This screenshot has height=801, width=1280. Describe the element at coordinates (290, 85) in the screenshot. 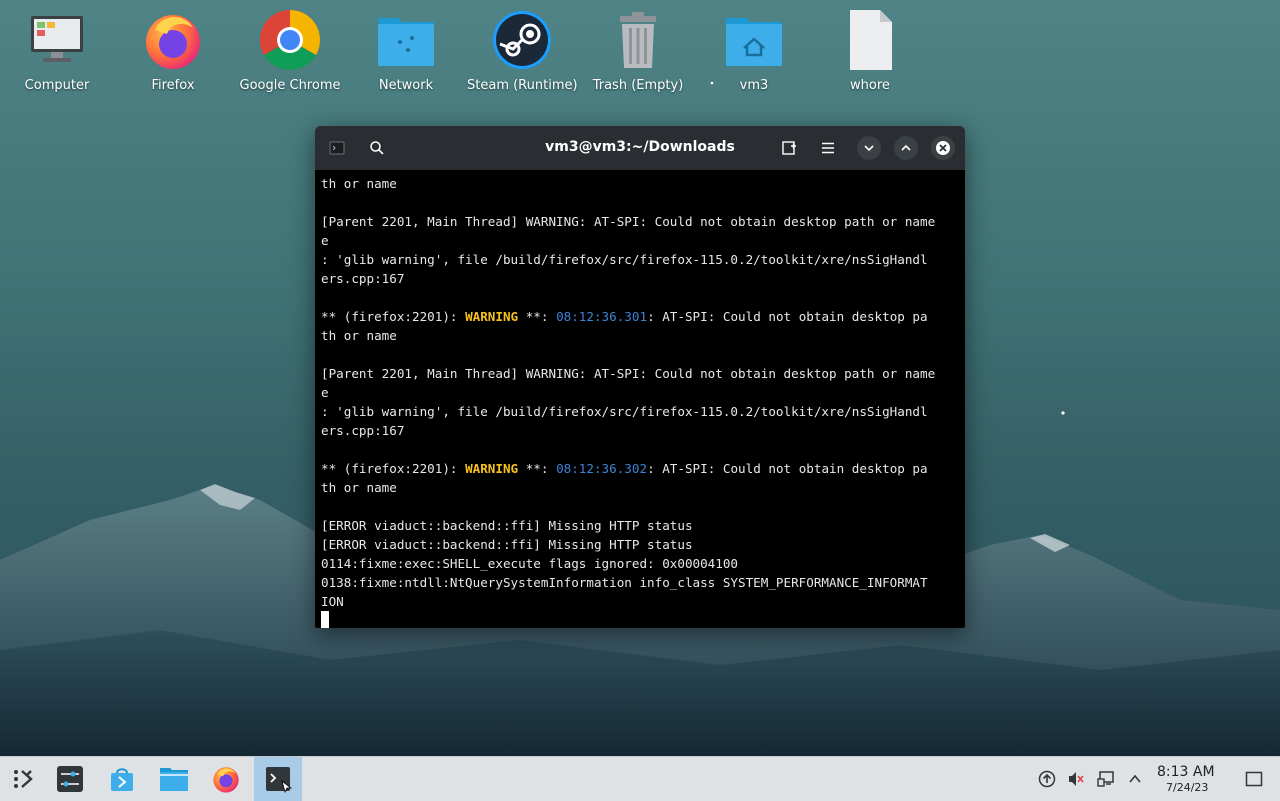

I see `desktop-icon-label: Google Chrome` at that location.